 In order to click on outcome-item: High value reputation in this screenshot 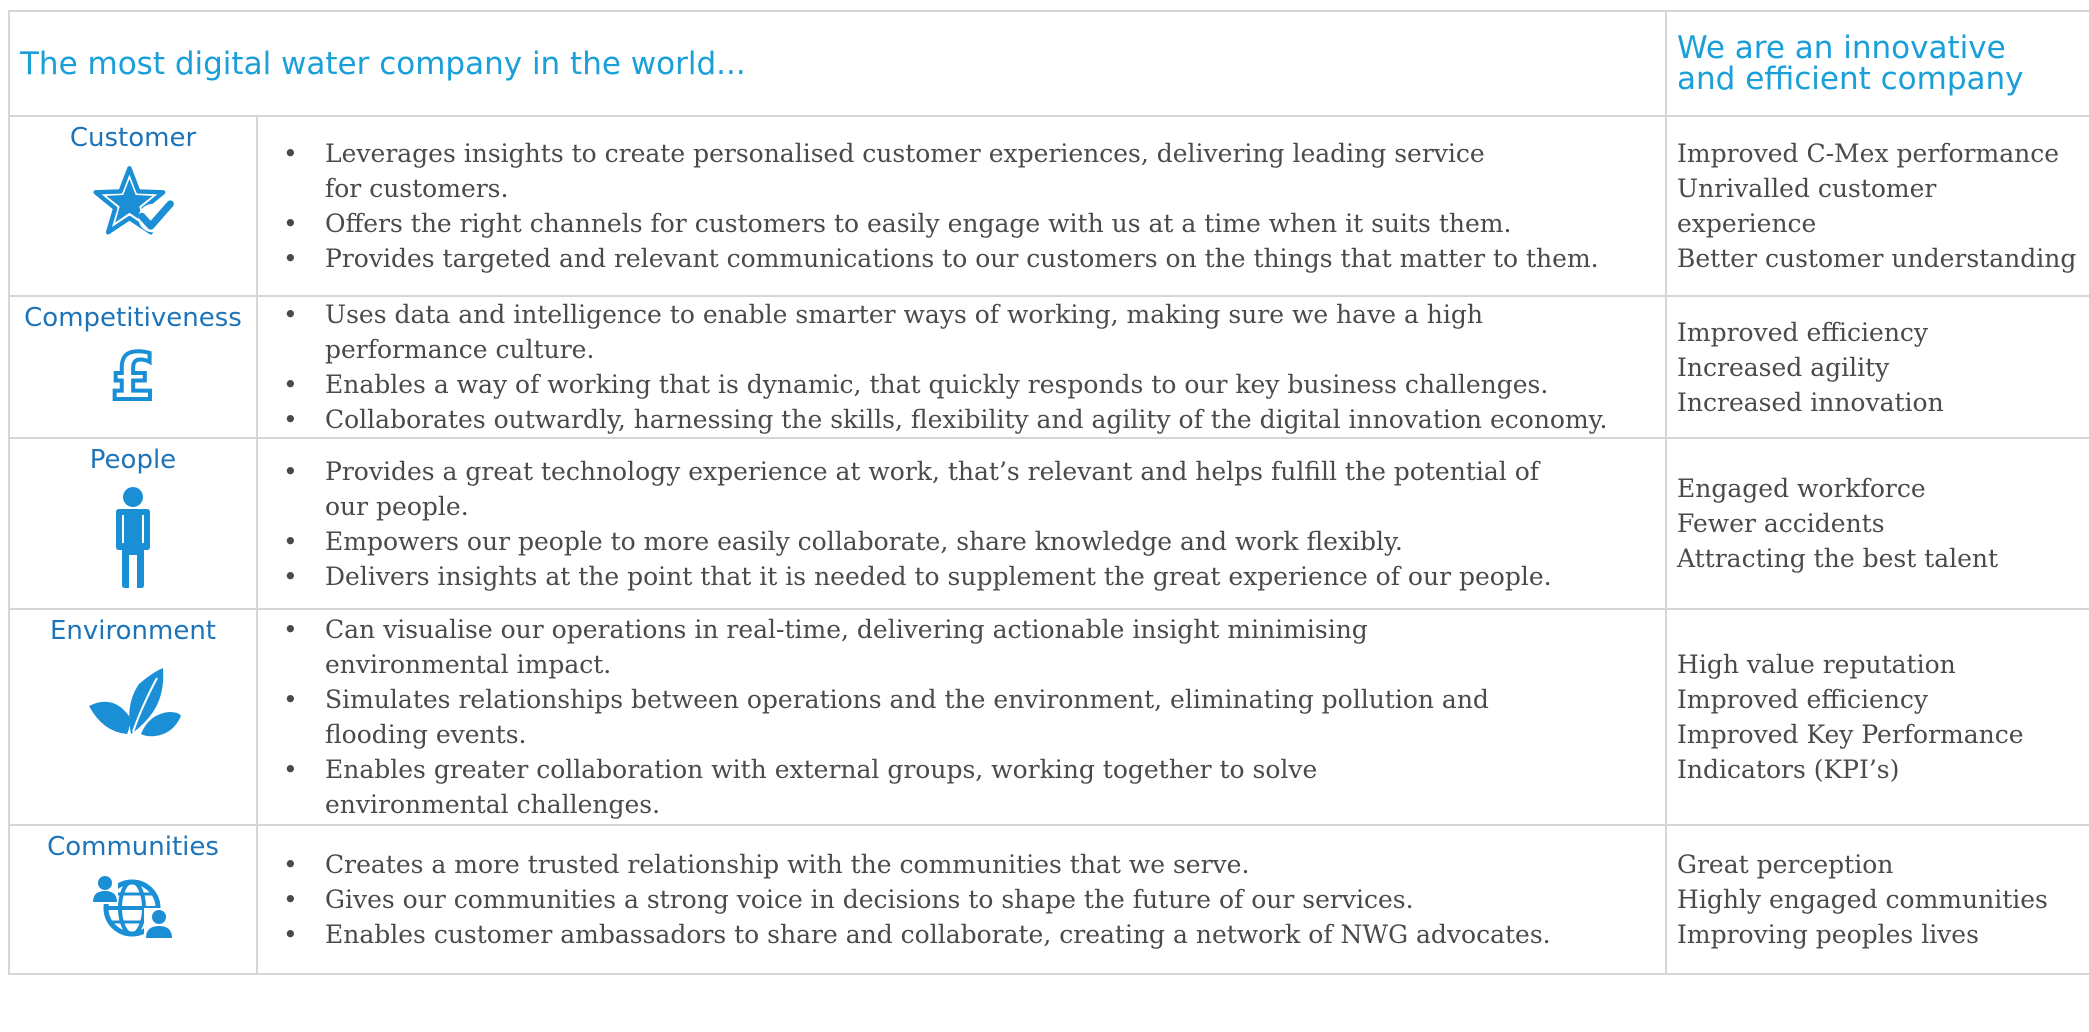, I will do `click(1816, 664)`.